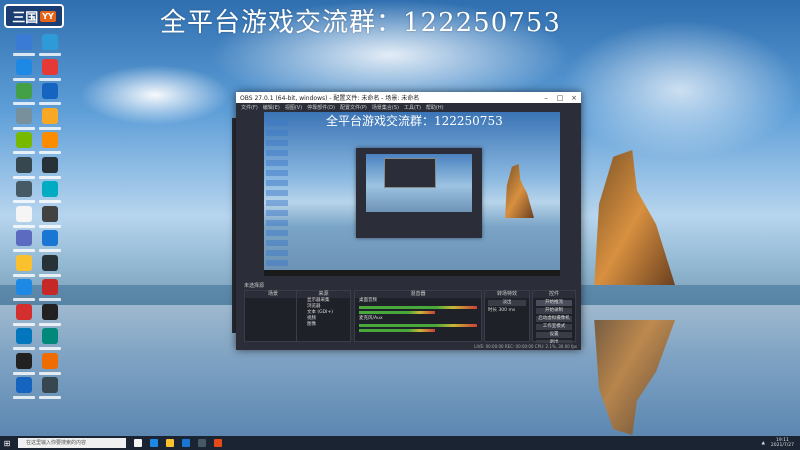 The width and height of the screenshot is (800, 450). Describe the element at coordinates (321, 107) in the screenshot. I see `obs-menu-item: 停靠部件(D)` at that location.